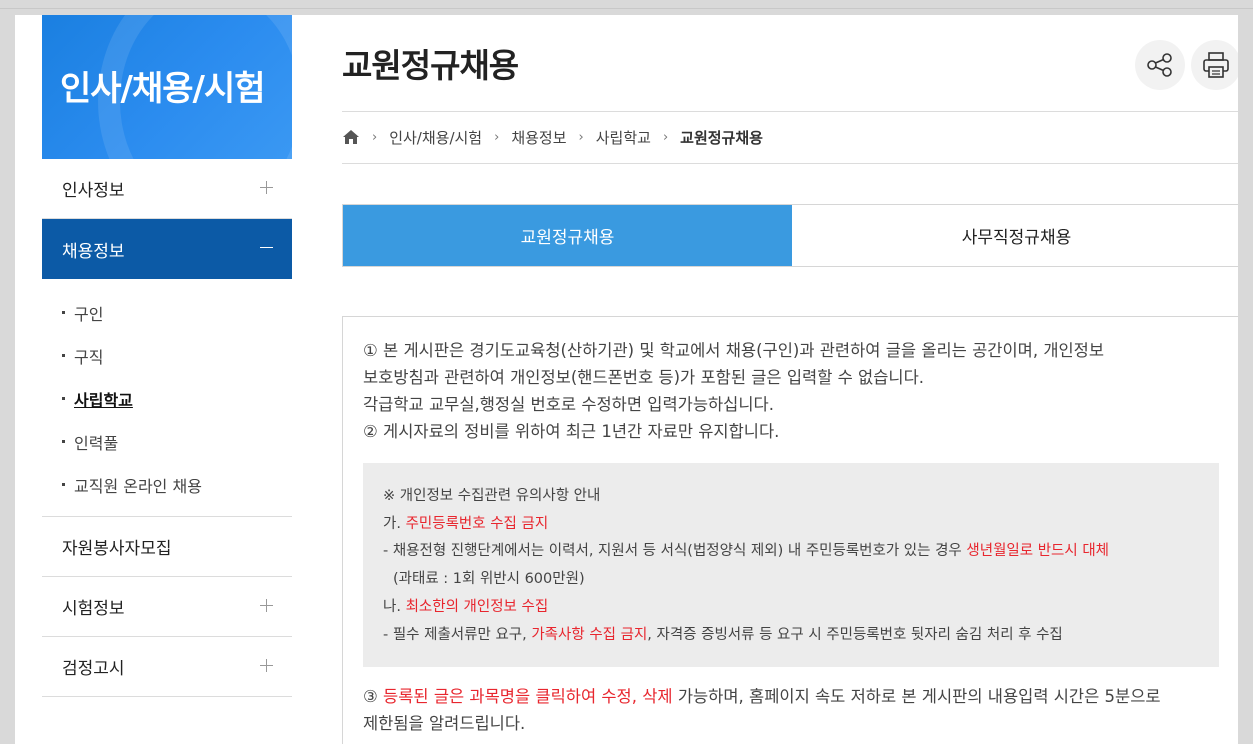 The image size is (1253, 744). What do you see at coordinates (568, 404) in the screenshot?
I see `notice-line: 각급학교 교무실,행정실 번호로 수정하면 입력가능하십니다.` at bounding box center [568, 404].